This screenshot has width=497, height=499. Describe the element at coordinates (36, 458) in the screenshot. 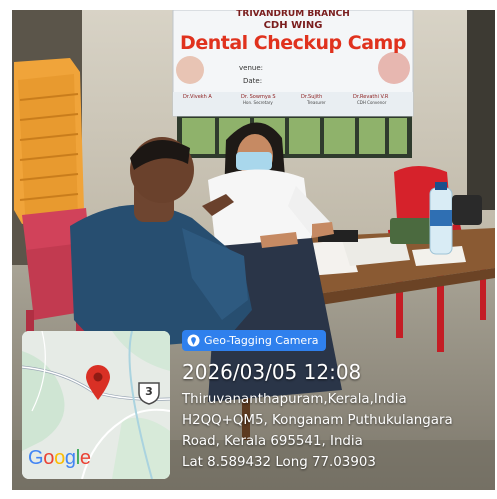

I see `google-logo-letter: G` at that location.